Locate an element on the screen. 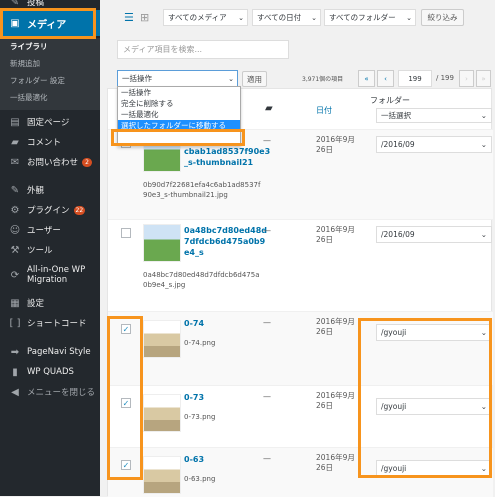 The height and width of the screenshot is (497, 495). menu-item-9: [ ] ショートコード is located at coordinates (50, 323).